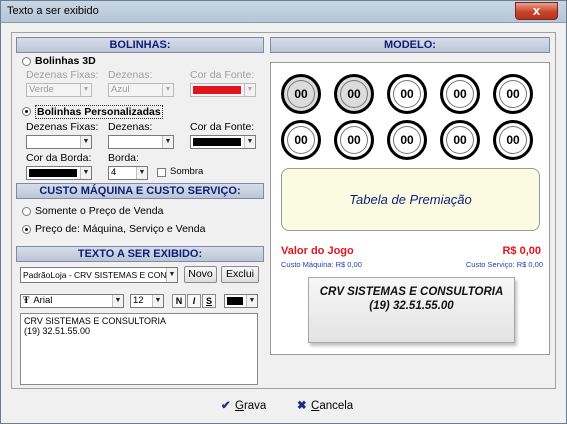  What do you see at coordinates (43, 300) in the screenshot?
I see `font-name-value: Arial` at bounding box center [43, 300].